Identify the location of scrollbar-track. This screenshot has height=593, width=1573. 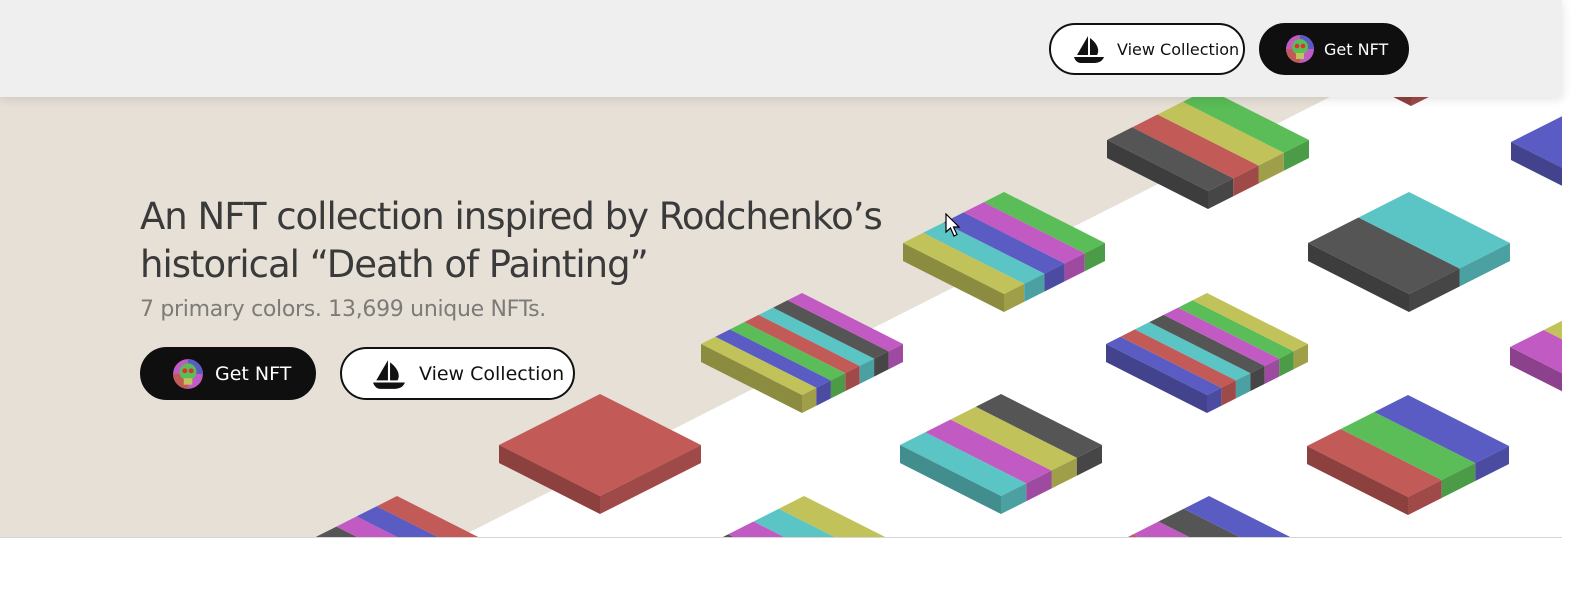
(1567, 296).